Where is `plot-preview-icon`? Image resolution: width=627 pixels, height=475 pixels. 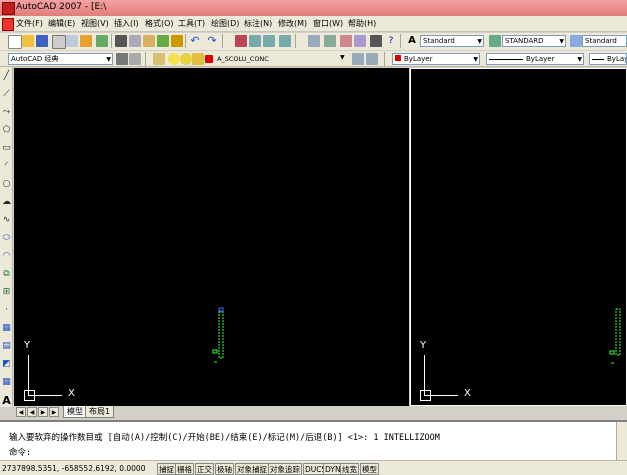
plot-preview-icon is located at coordinates (72, 41).